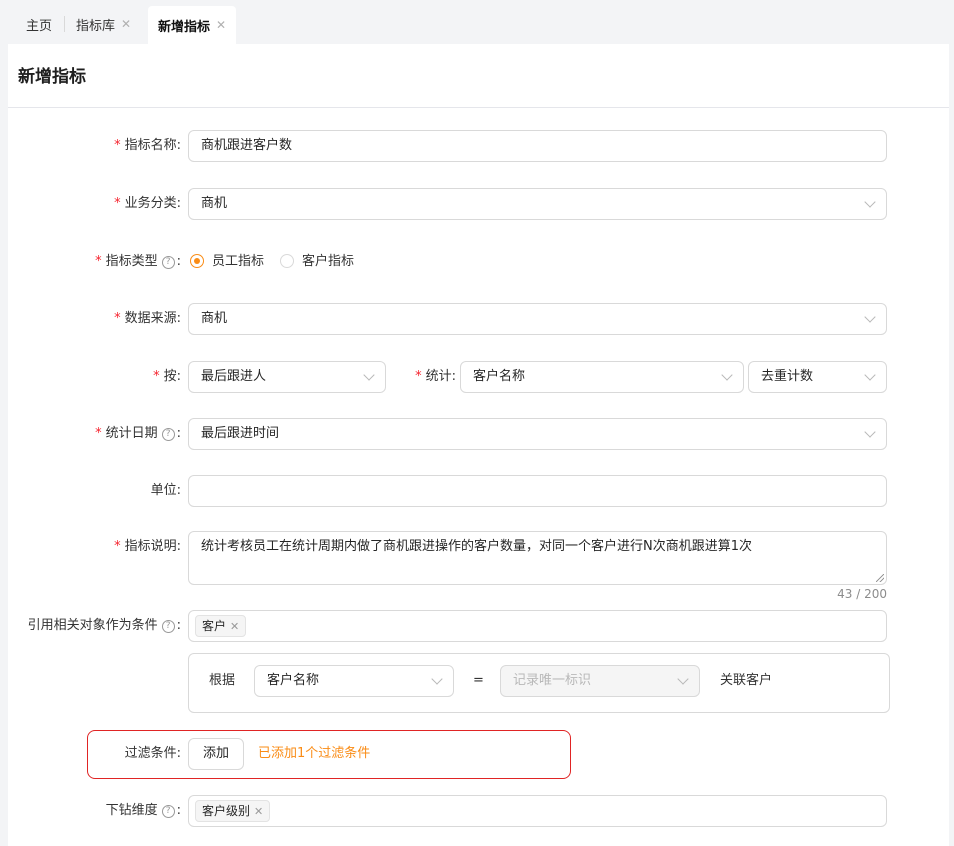 This screenshot has width=954, height=846. What do you see at coordinates (94, 811) in the screenshot?
I see `drill-label: 下钻维度?:` at bounding box center [94, 811].